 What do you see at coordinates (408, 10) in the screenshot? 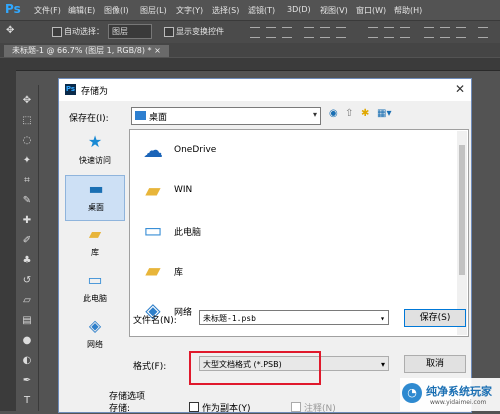
I see `menu-help: 帮助(H)` at bounding box center [408, 10].